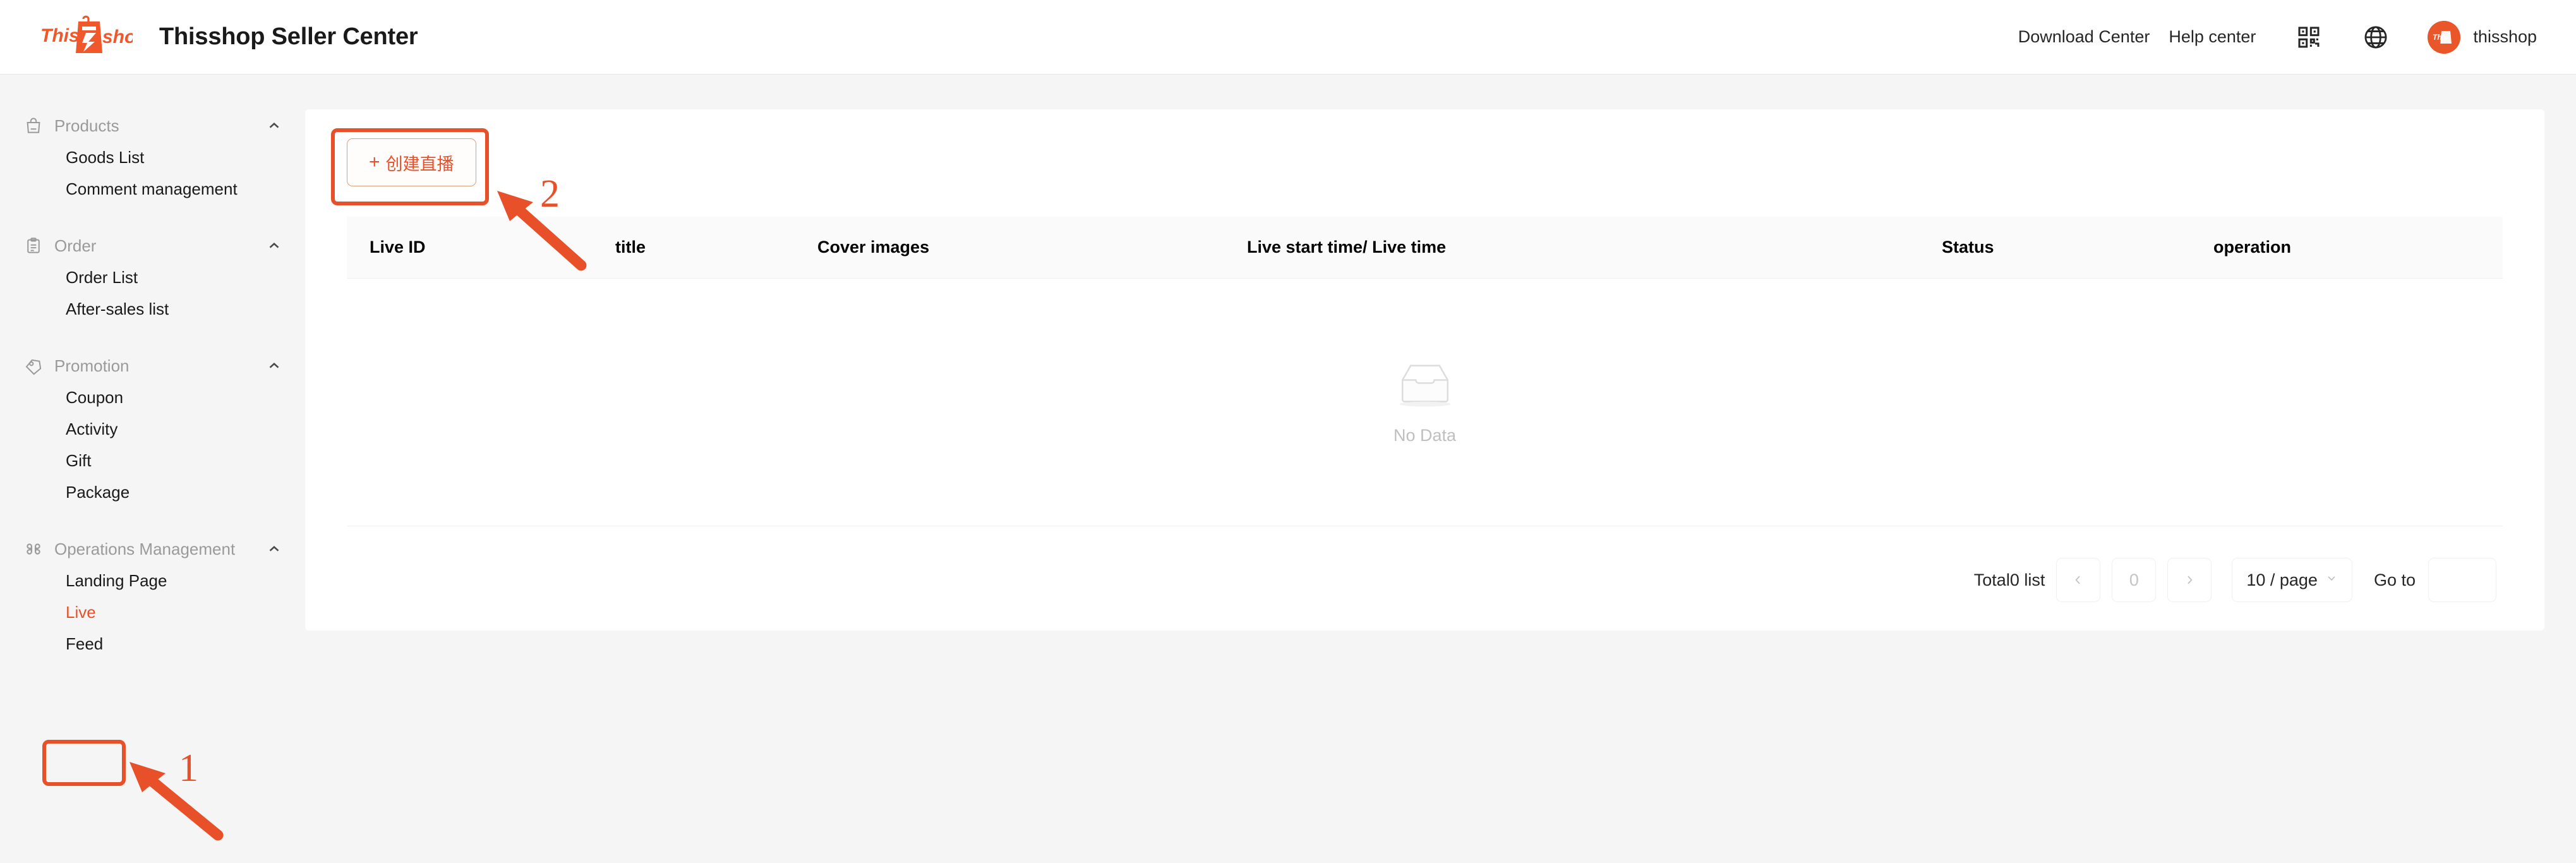  I want to click on page-size-select: 10 / page, so click(2292, 580).